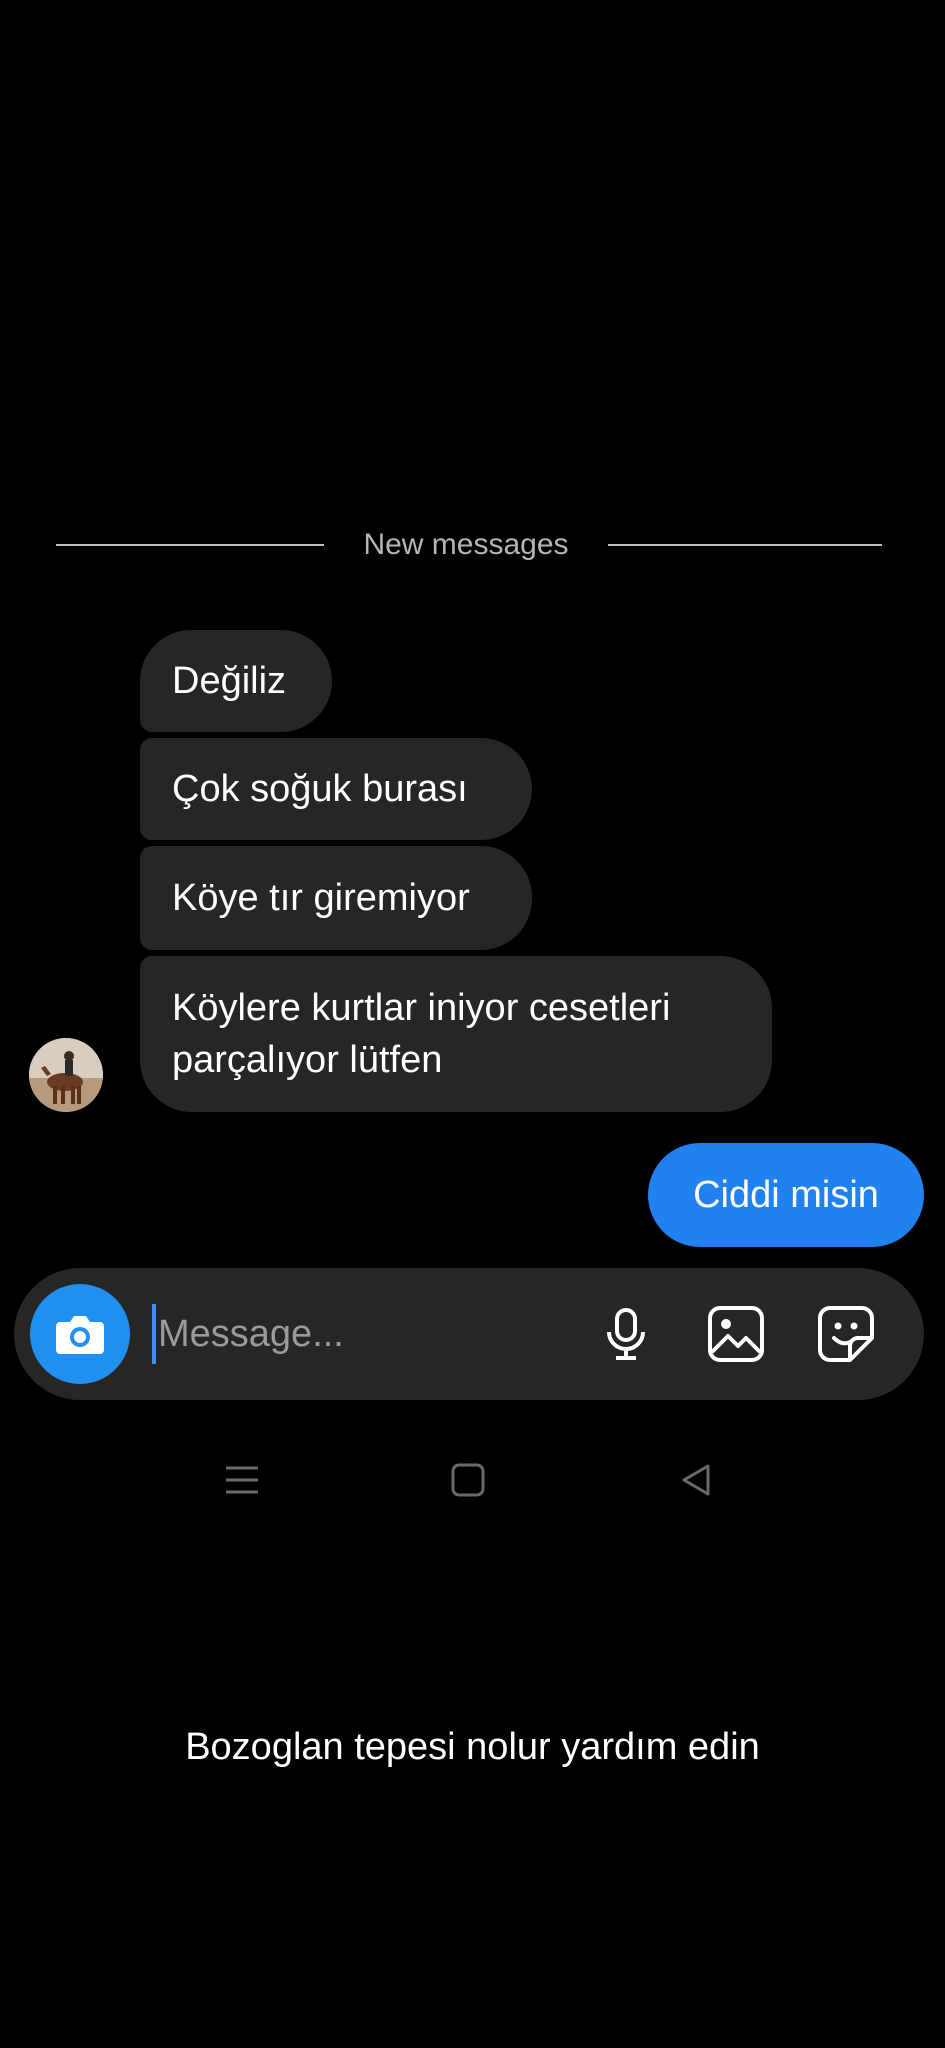  I want to click on menu-icon, so click(242, 1480).